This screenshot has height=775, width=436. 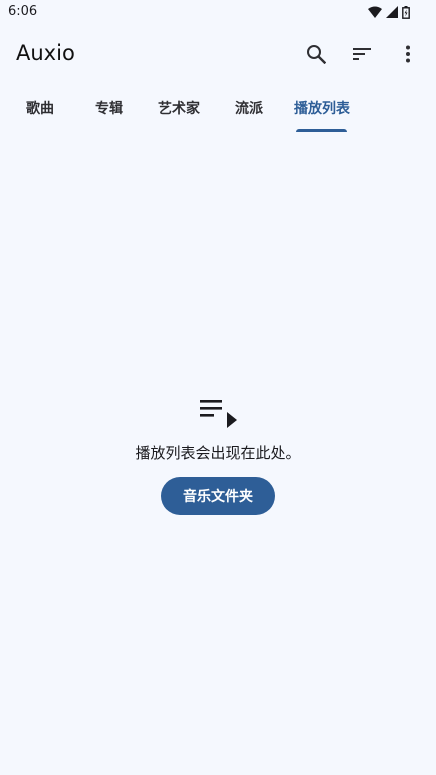 I want to click on more-options-button, so click(x=408, y=54).